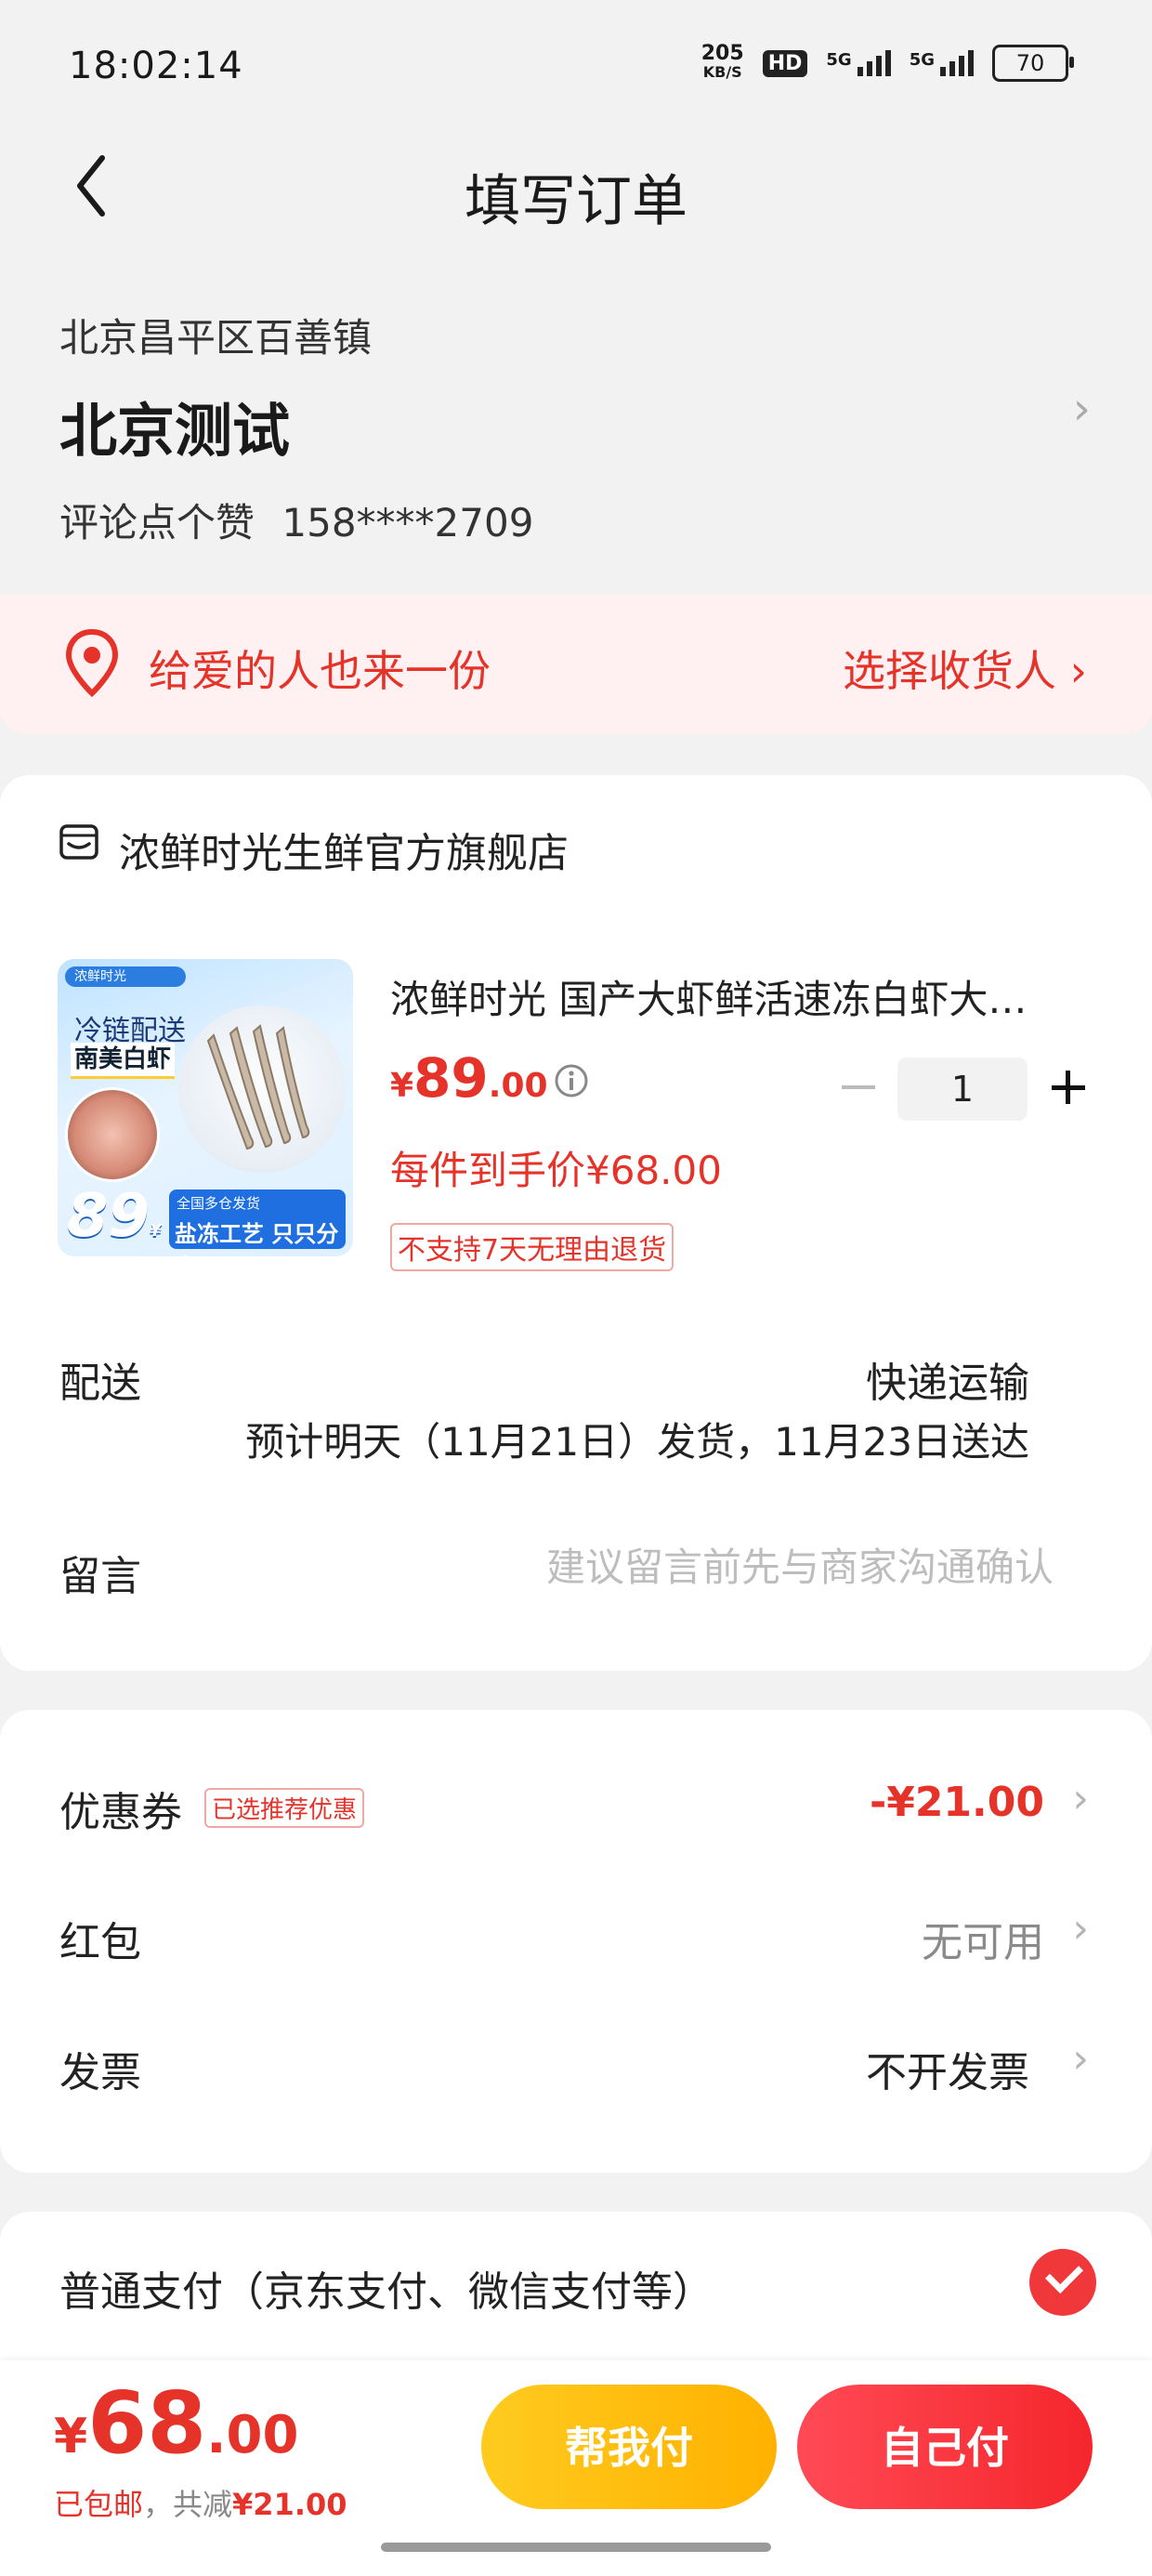 Image resolution: width=1152 pixels, height=2576 pixels. Describe the element at coordinates (576, 201) in the screenshot. I see `page-title: 填写订单` at that location.